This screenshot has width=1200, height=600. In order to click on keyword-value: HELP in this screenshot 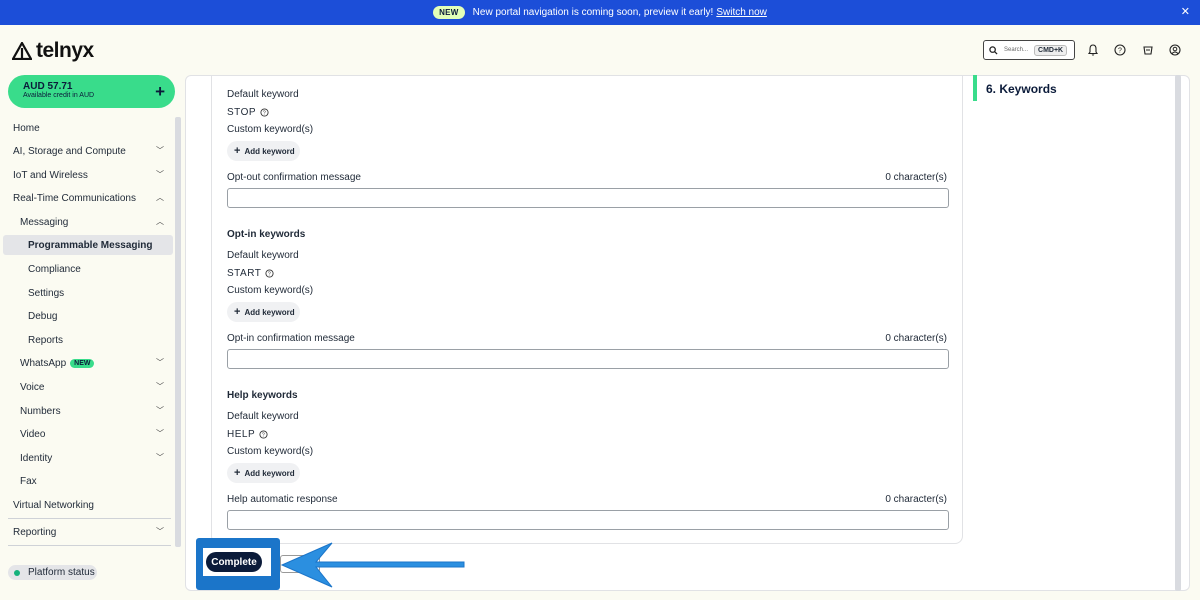, I will do `click(241, 434)`.